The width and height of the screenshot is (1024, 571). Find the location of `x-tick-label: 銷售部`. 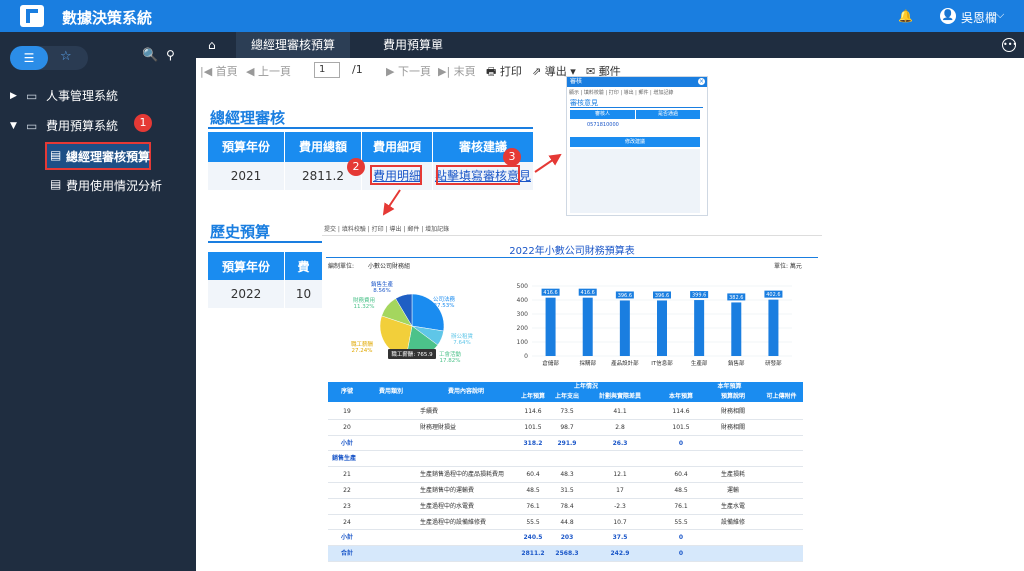

x-tick-label: 銷售部 is located at coordinates (736, 363).